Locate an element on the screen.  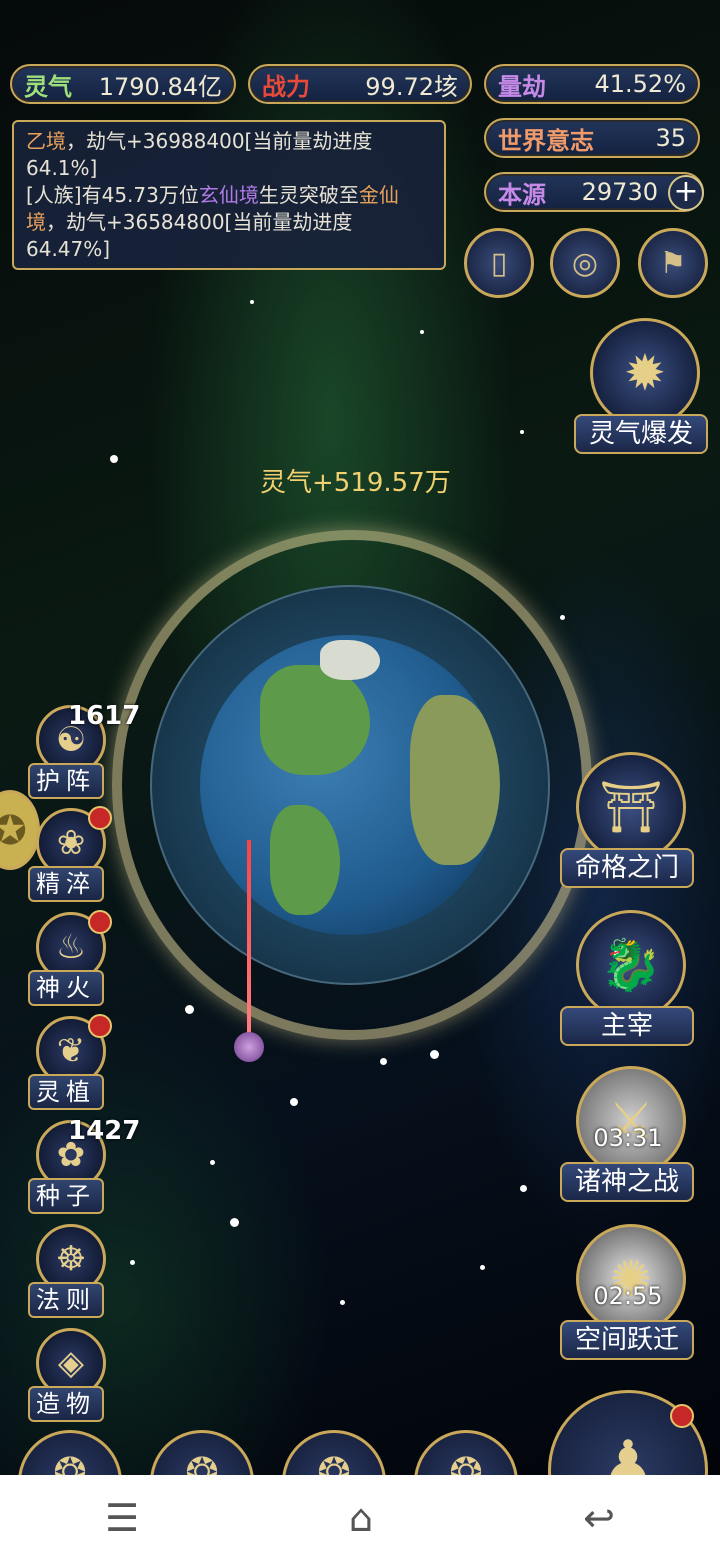
benyuan-value: 29730 is located at coordinates (619, 192).